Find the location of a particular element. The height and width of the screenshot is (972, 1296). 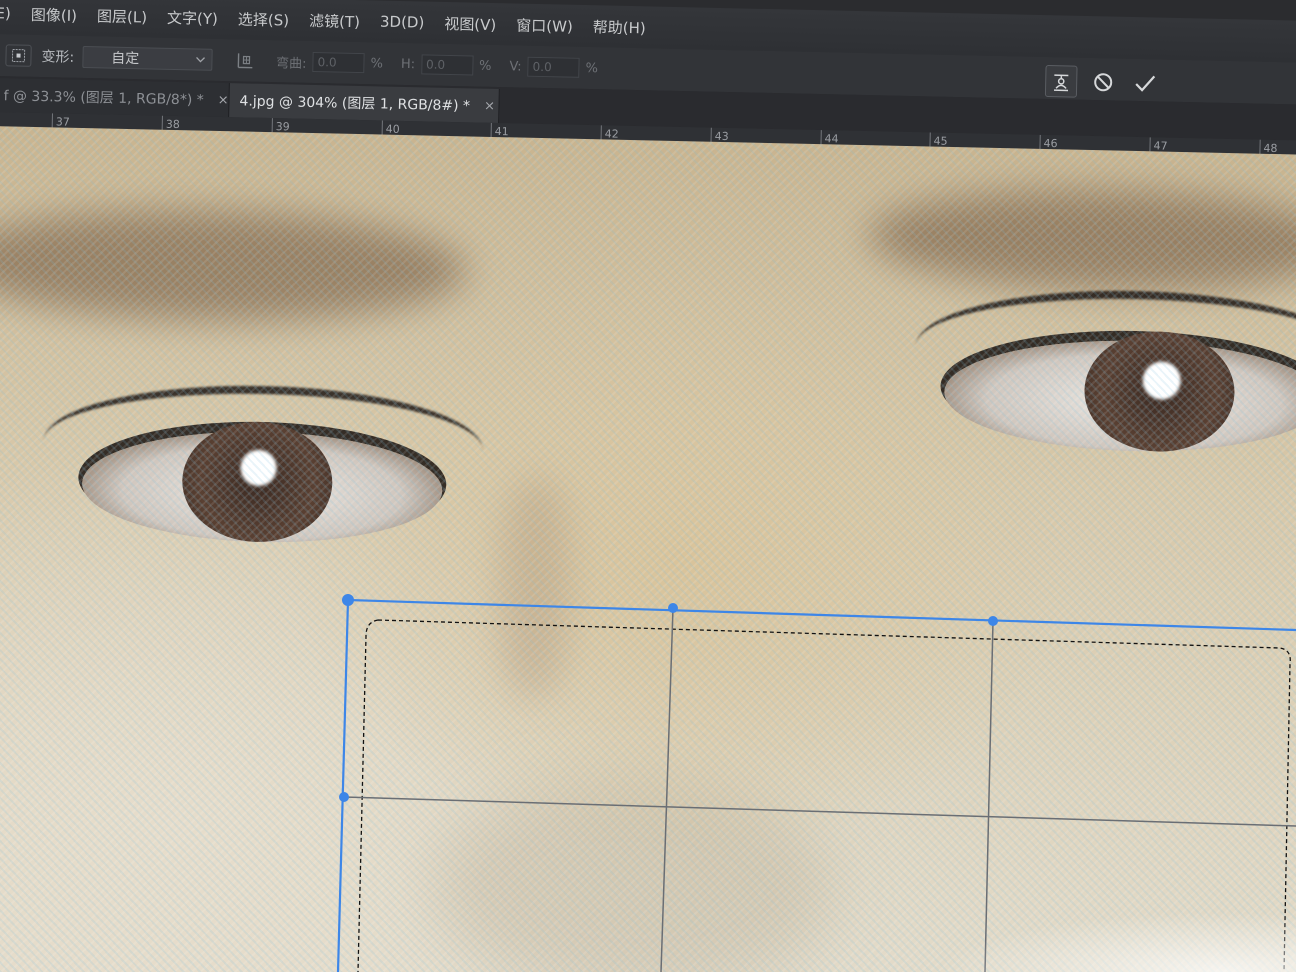

document-tab-1: f @ 33.3% (图层 1, RGB/8*) * × is located at coordinates (115, 97).